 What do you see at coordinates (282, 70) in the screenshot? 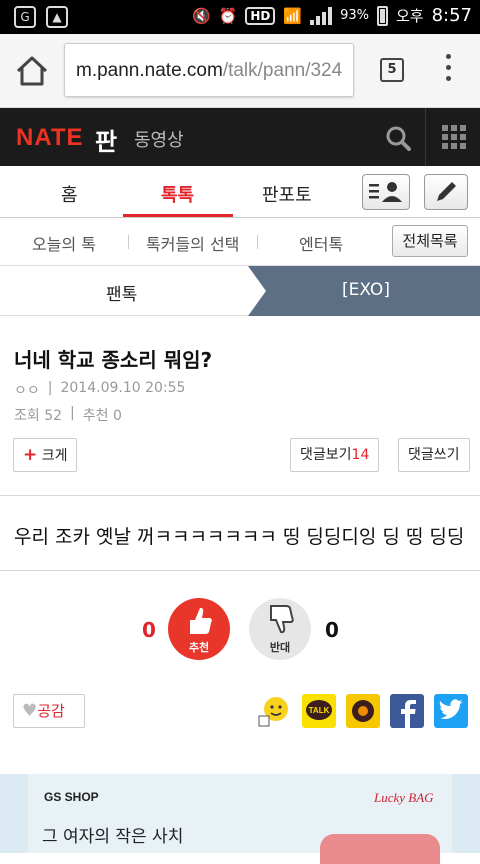
I see `url-path: /talk/pann/324` at bounding box center [282, 70].